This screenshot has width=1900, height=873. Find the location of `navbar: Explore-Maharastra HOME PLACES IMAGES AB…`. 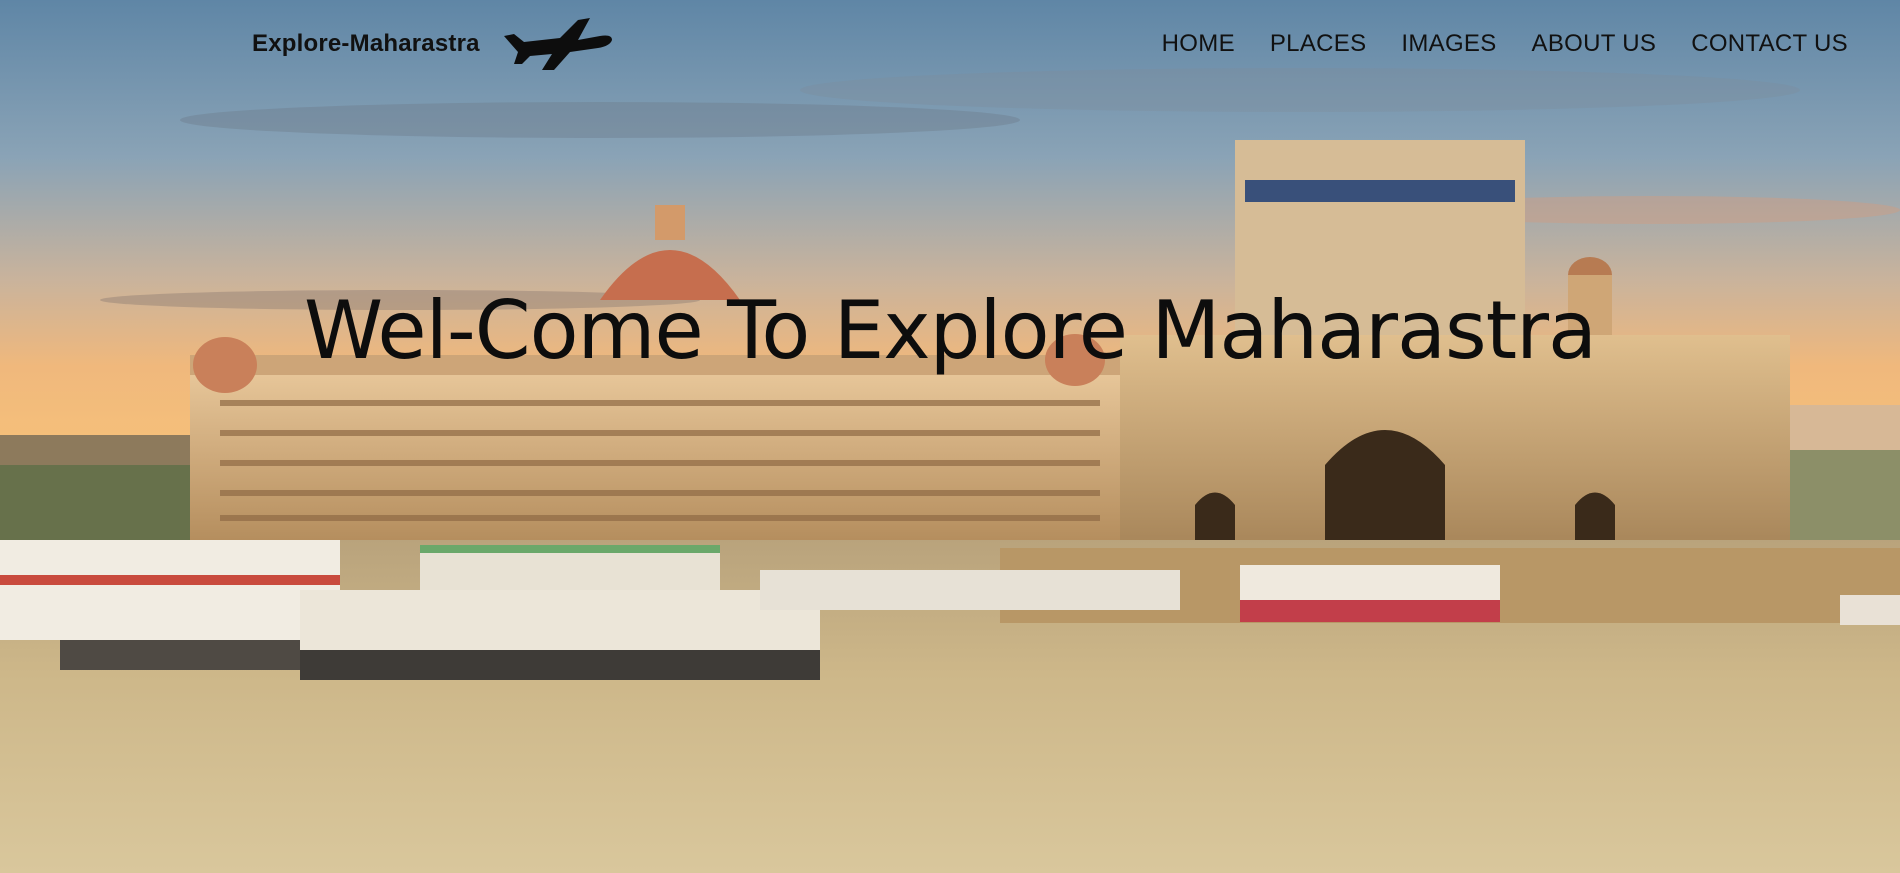

navbar: Explore-Maharastra HOME PLACES IMAGES AB… is located at coordinates (950, 50).